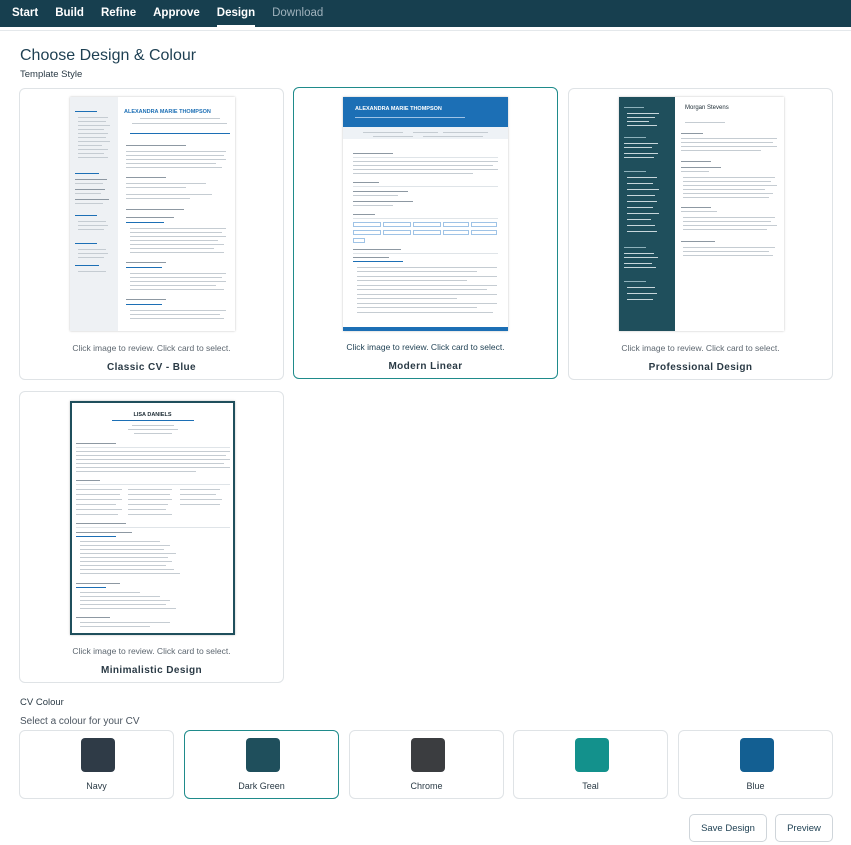 This screenshot has height=845, width=851. What do you see at coordinates (151, 367) in the screenshot?
I see `template-name: Classic CV - Blue` at bounding box center [151, 367].